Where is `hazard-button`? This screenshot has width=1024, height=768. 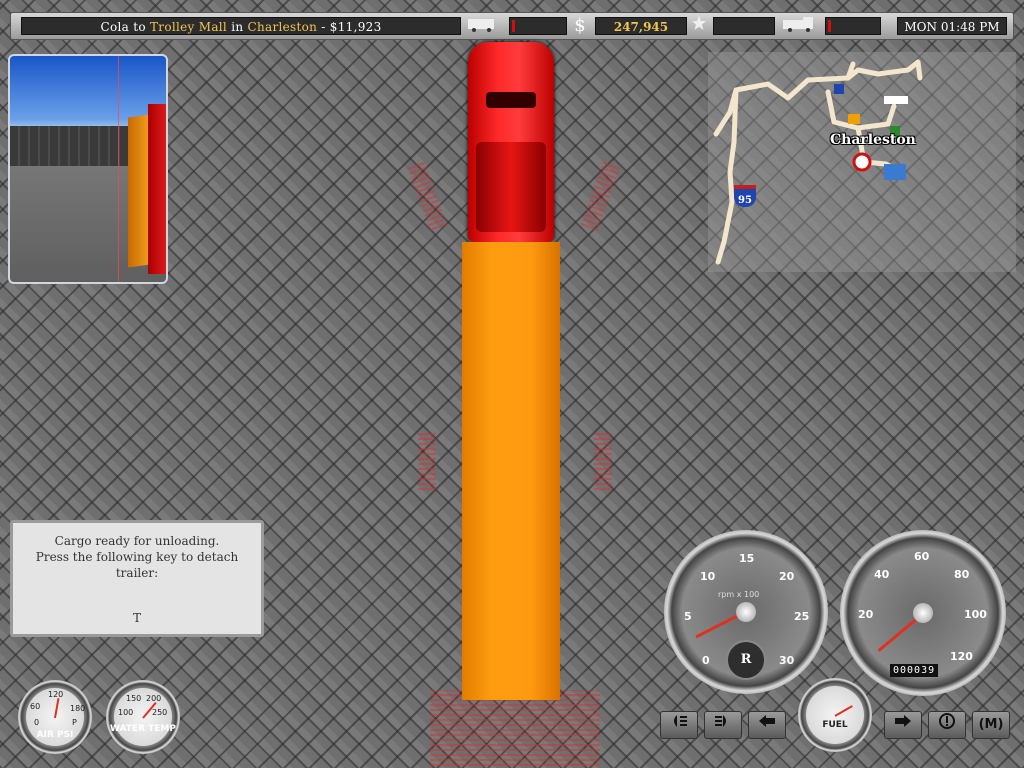
hazard-button is located at coordinates (947, 725).